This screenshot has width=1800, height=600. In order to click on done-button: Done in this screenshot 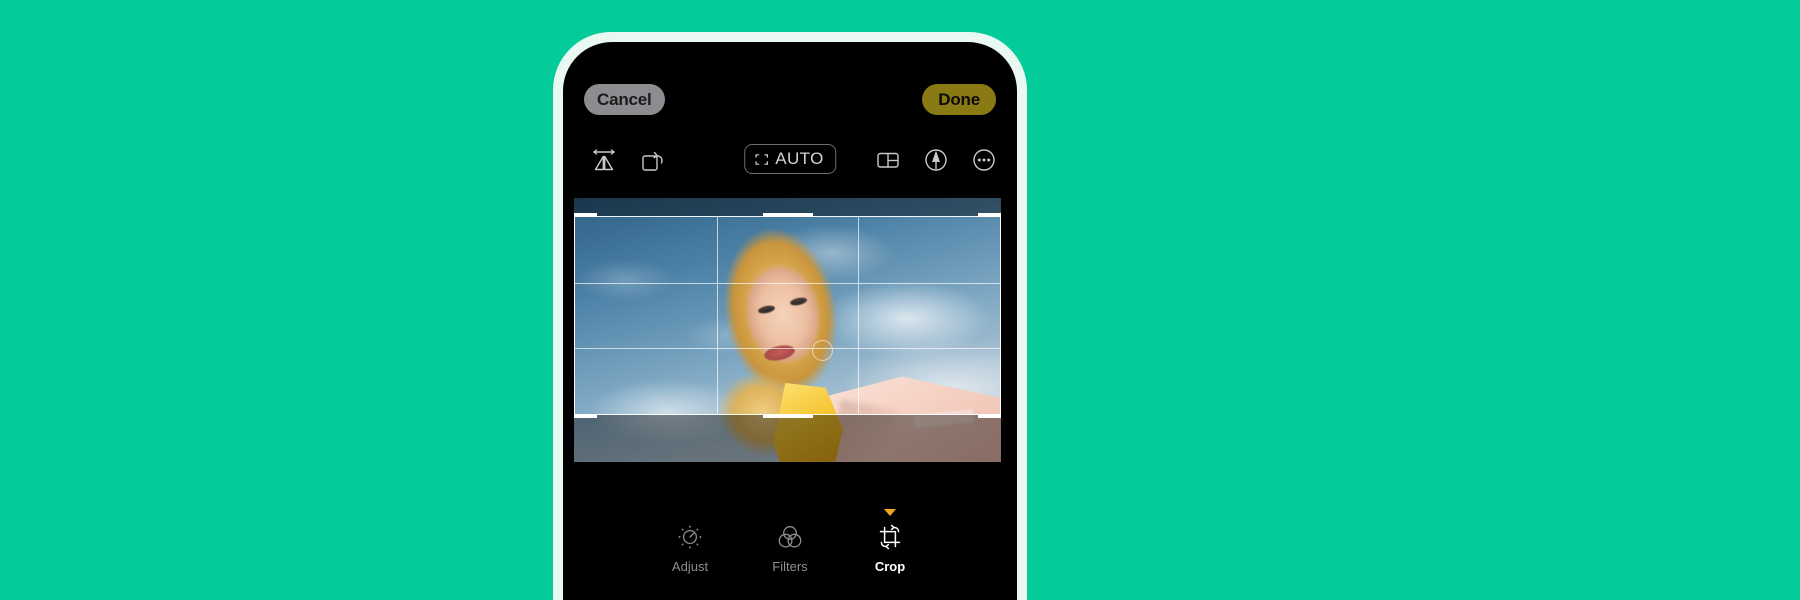, I will do `click(959, 99)`.